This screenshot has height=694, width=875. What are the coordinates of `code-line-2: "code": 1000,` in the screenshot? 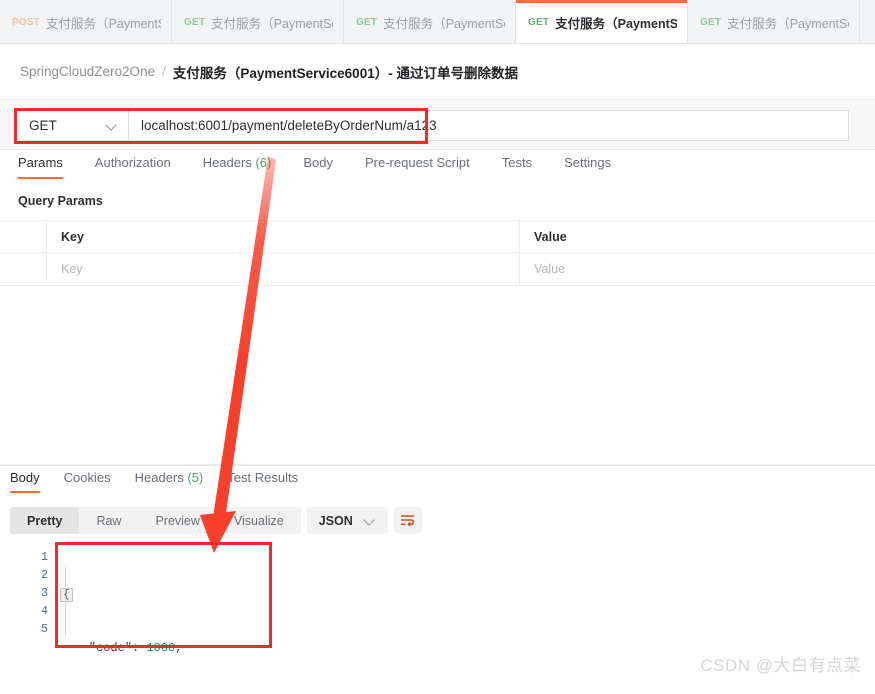 It's located at (157, 648).